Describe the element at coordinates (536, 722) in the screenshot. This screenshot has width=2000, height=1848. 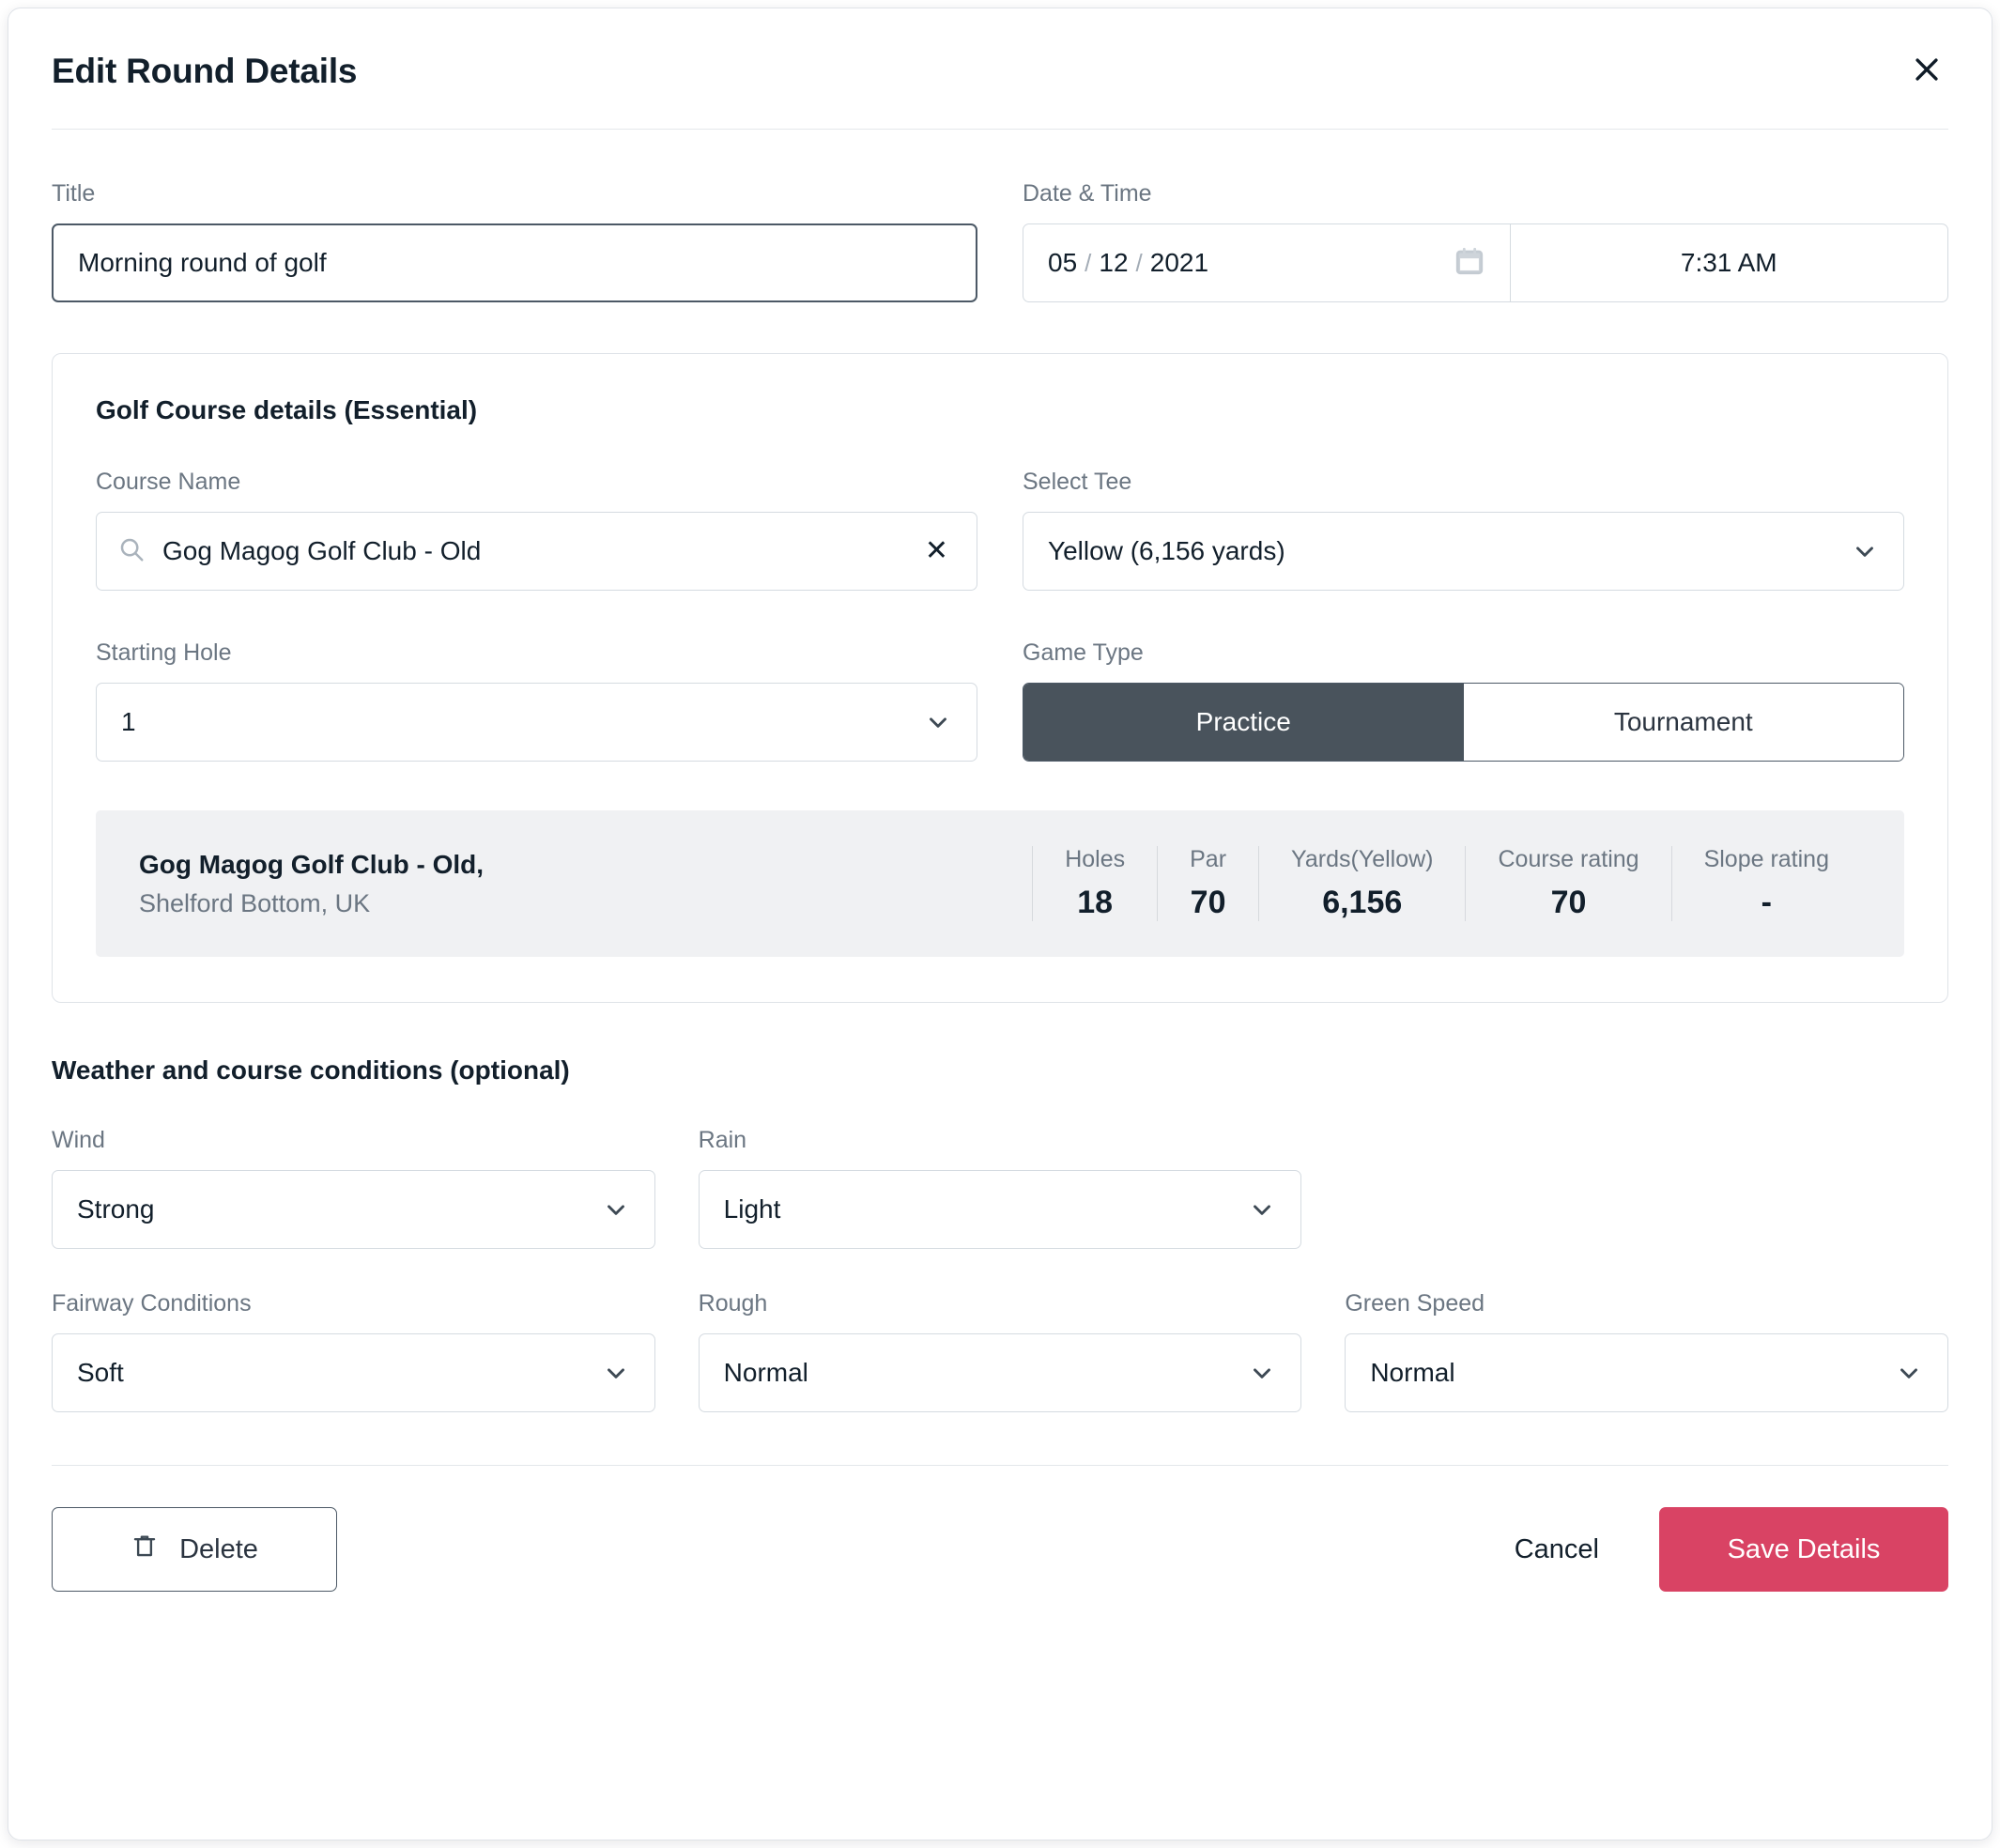
I see `starting-hole-dropdown: 1` at that location.